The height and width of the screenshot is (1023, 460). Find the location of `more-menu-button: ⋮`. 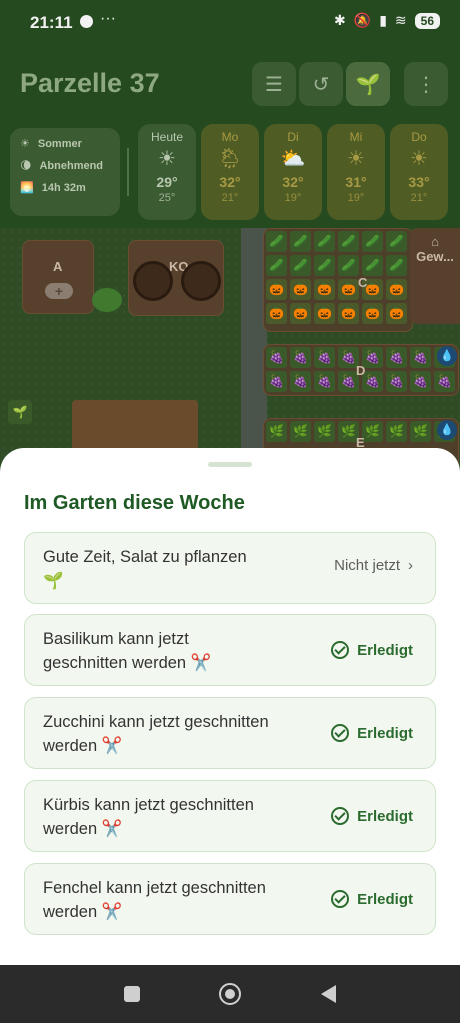

more-menu-button: ⋮ is located at coordinates (426, 84).